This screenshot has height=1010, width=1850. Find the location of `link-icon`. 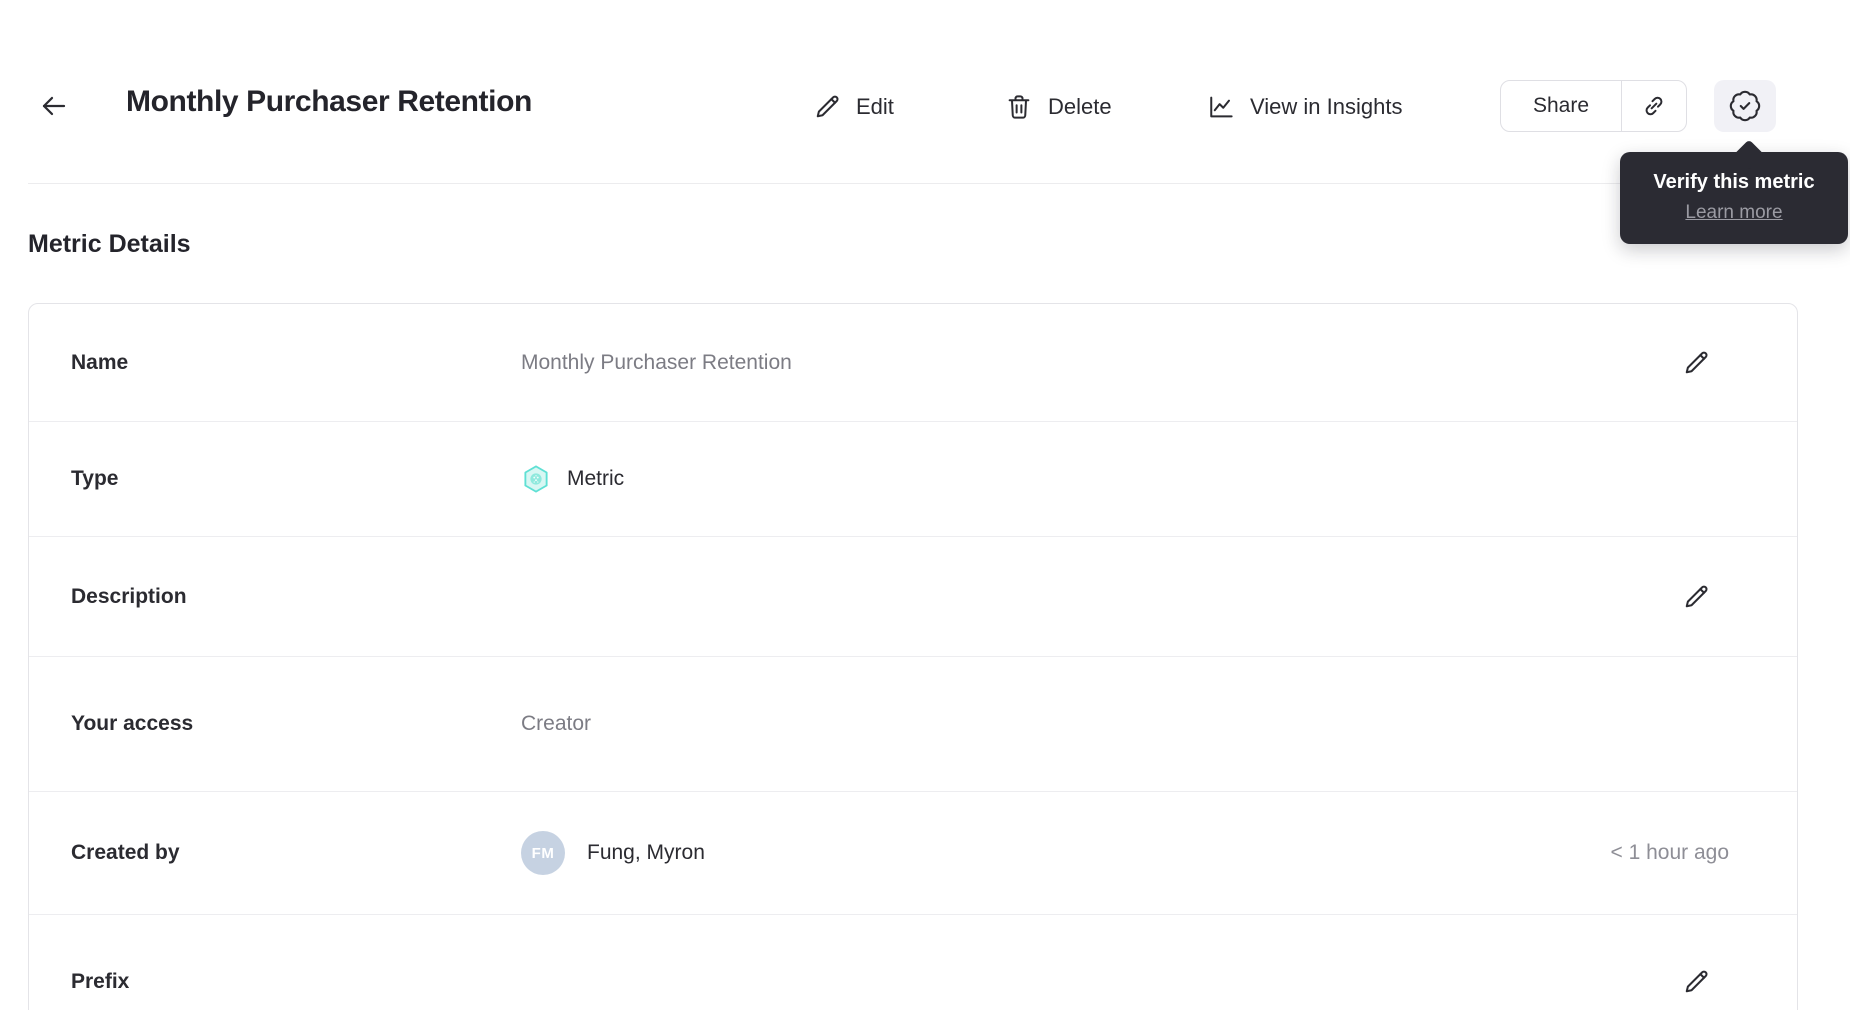

link-icon is located at coordinates (1654, 106).